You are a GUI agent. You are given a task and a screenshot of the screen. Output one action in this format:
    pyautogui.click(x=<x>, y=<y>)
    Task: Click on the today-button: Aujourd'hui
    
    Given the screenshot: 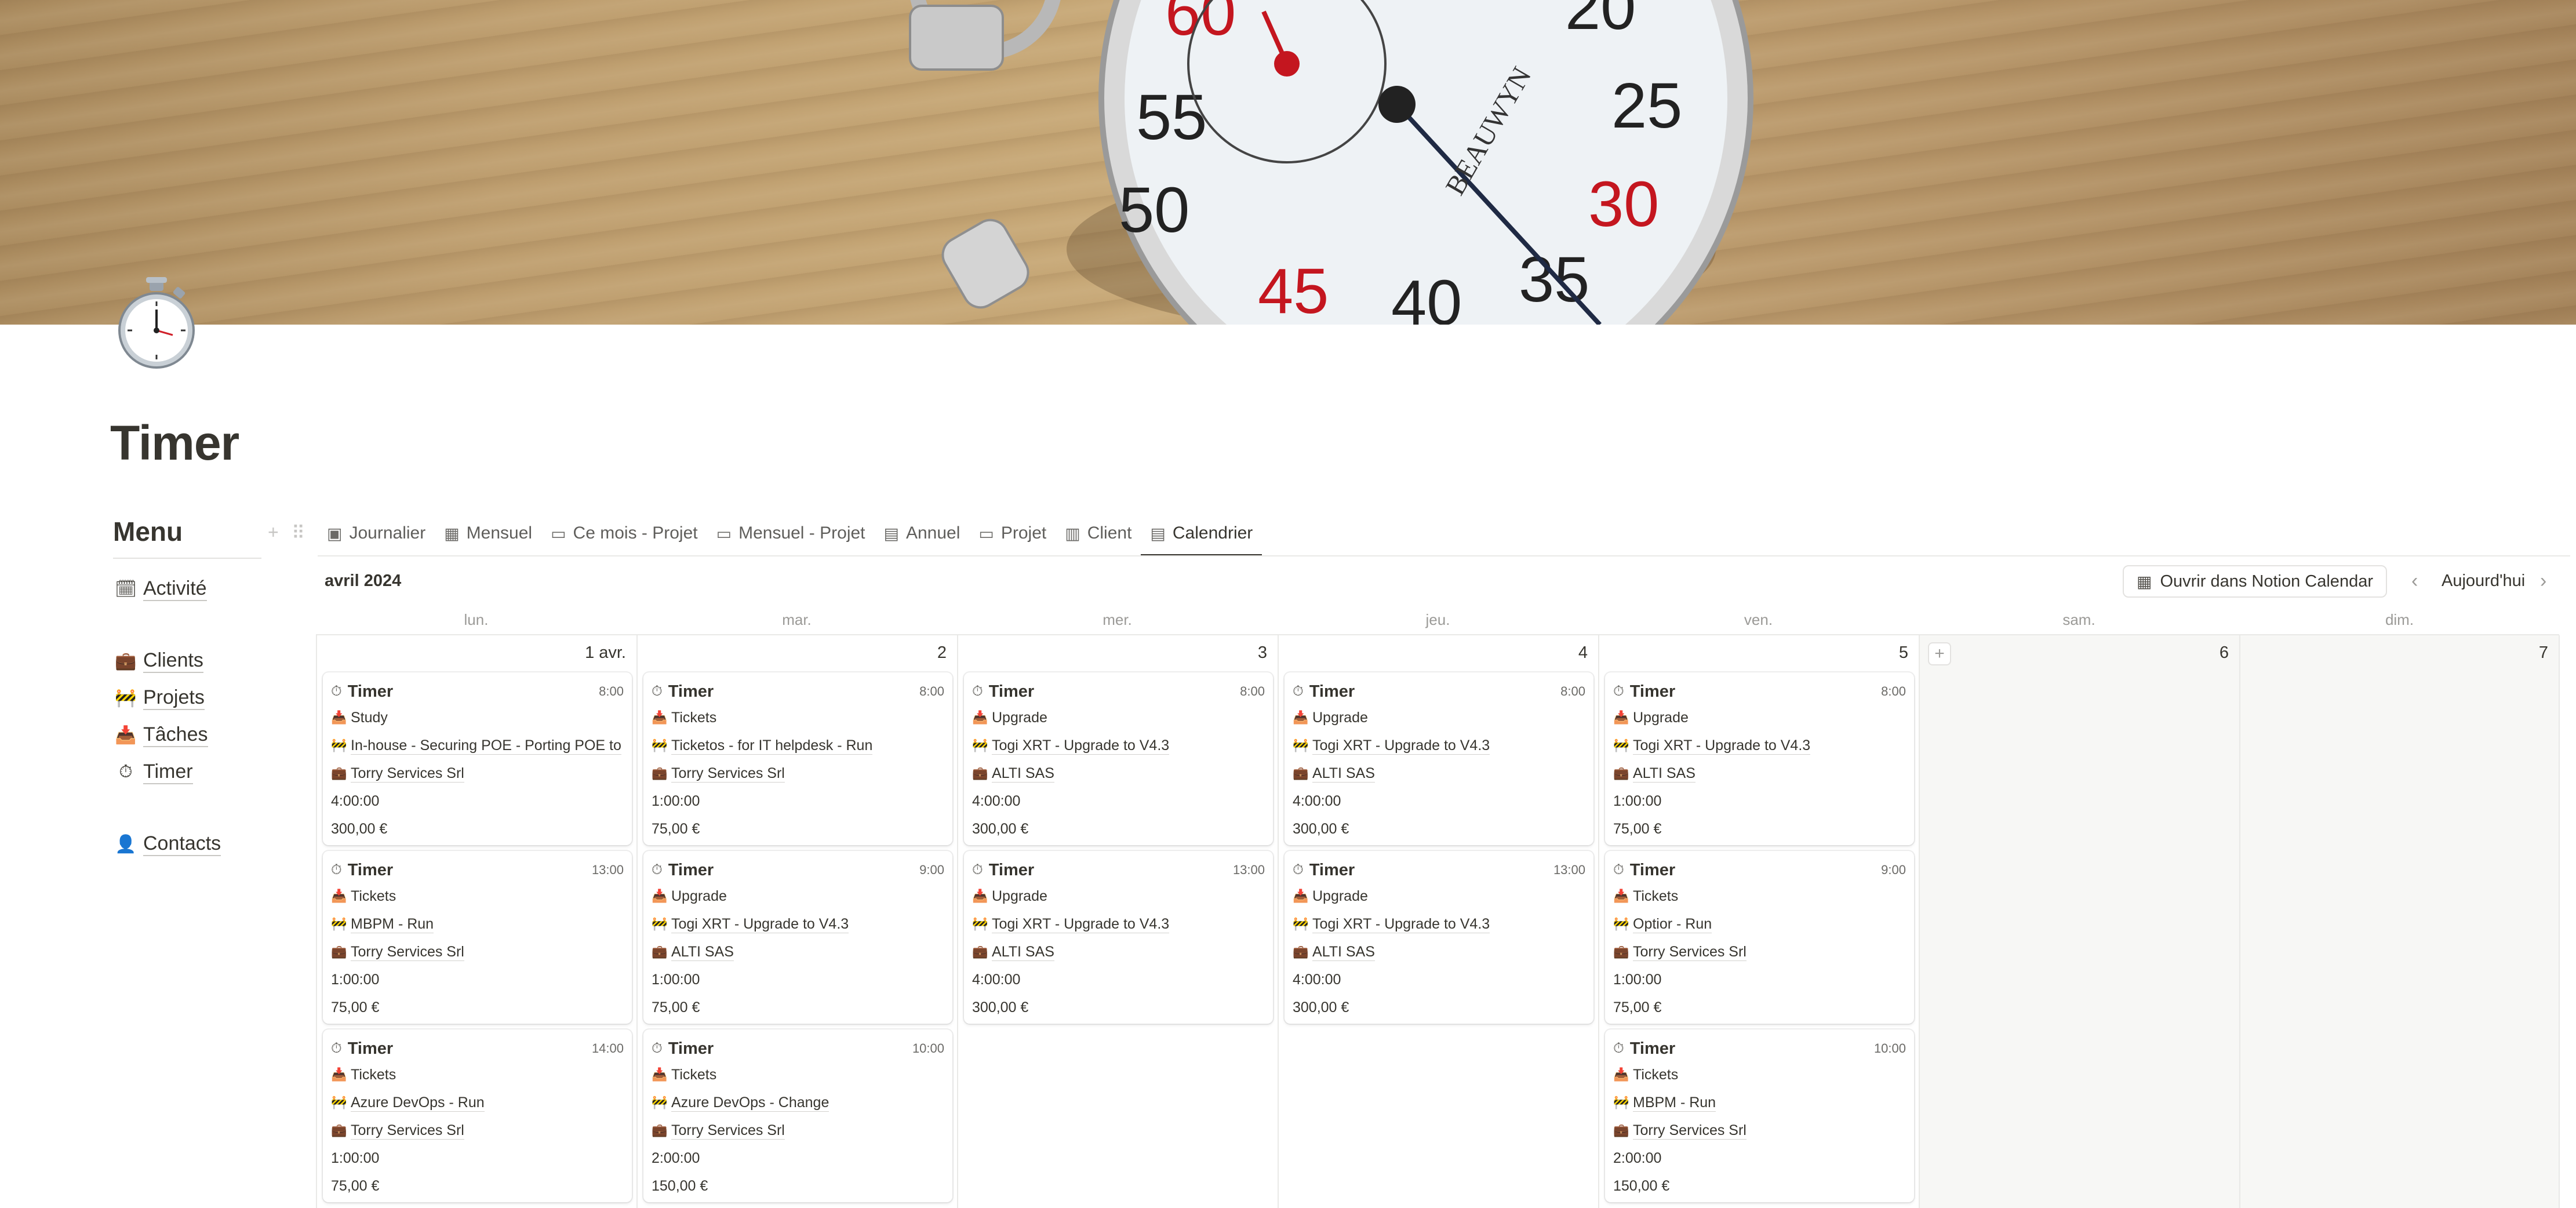 What is the action you would take?
    pyautogui.click(x=2483, y=581)
    